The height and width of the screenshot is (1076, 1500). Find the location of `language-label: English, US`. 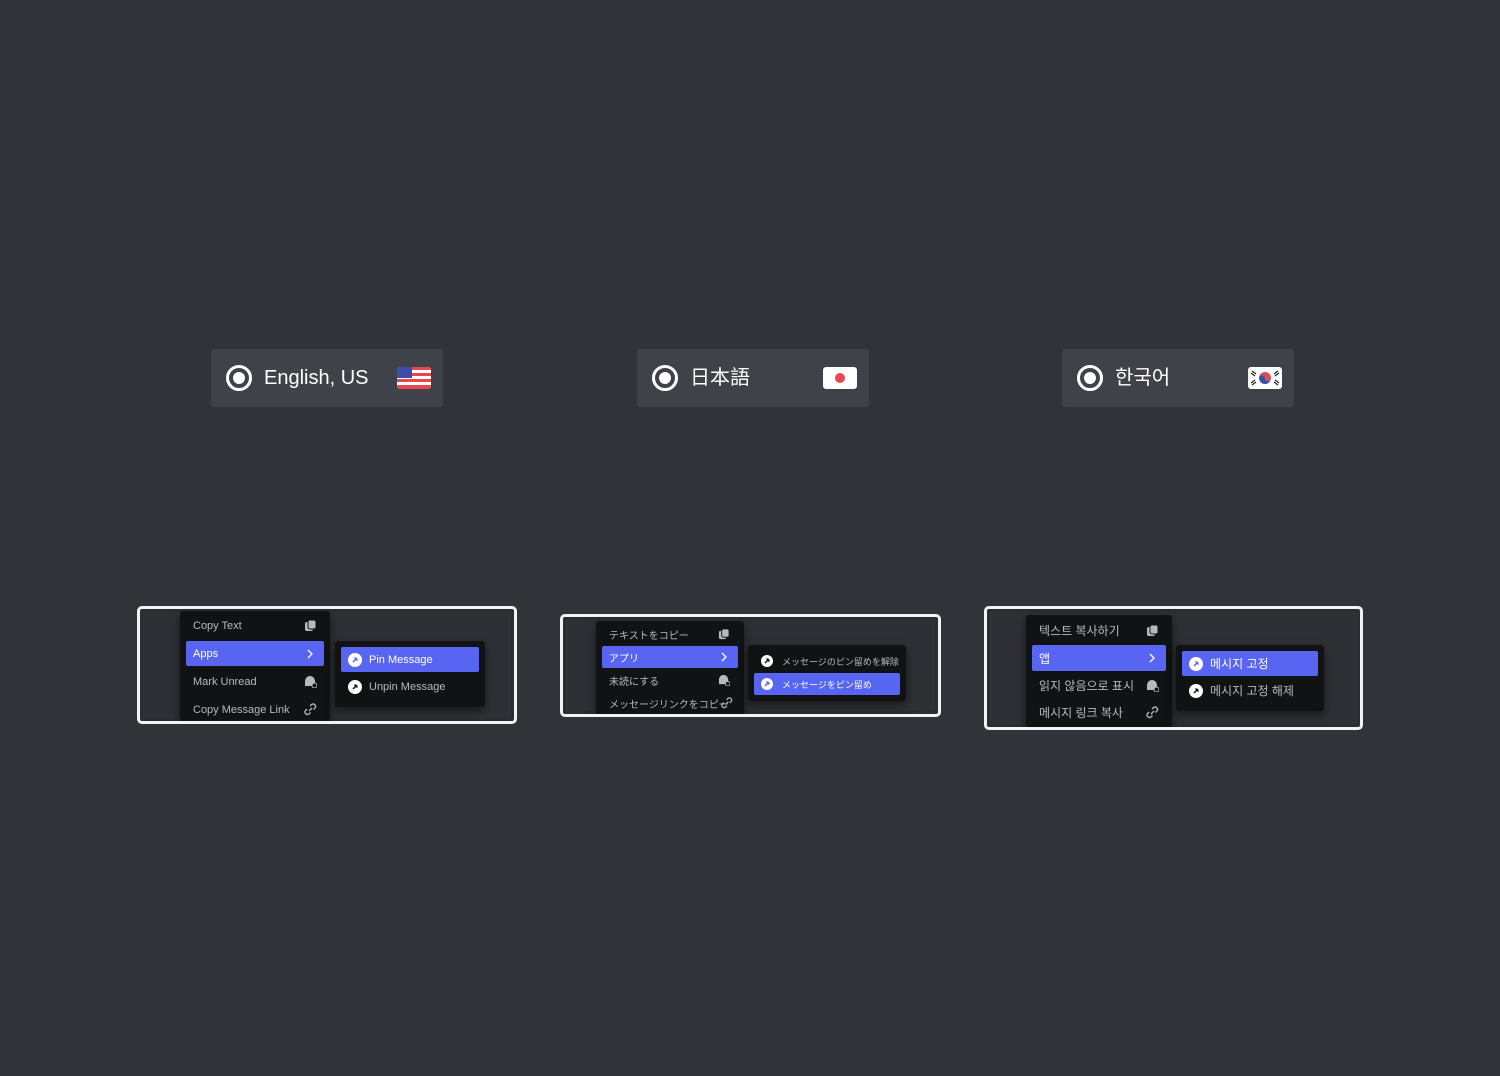

language-label: English, US is located at coordinates (316, 378).